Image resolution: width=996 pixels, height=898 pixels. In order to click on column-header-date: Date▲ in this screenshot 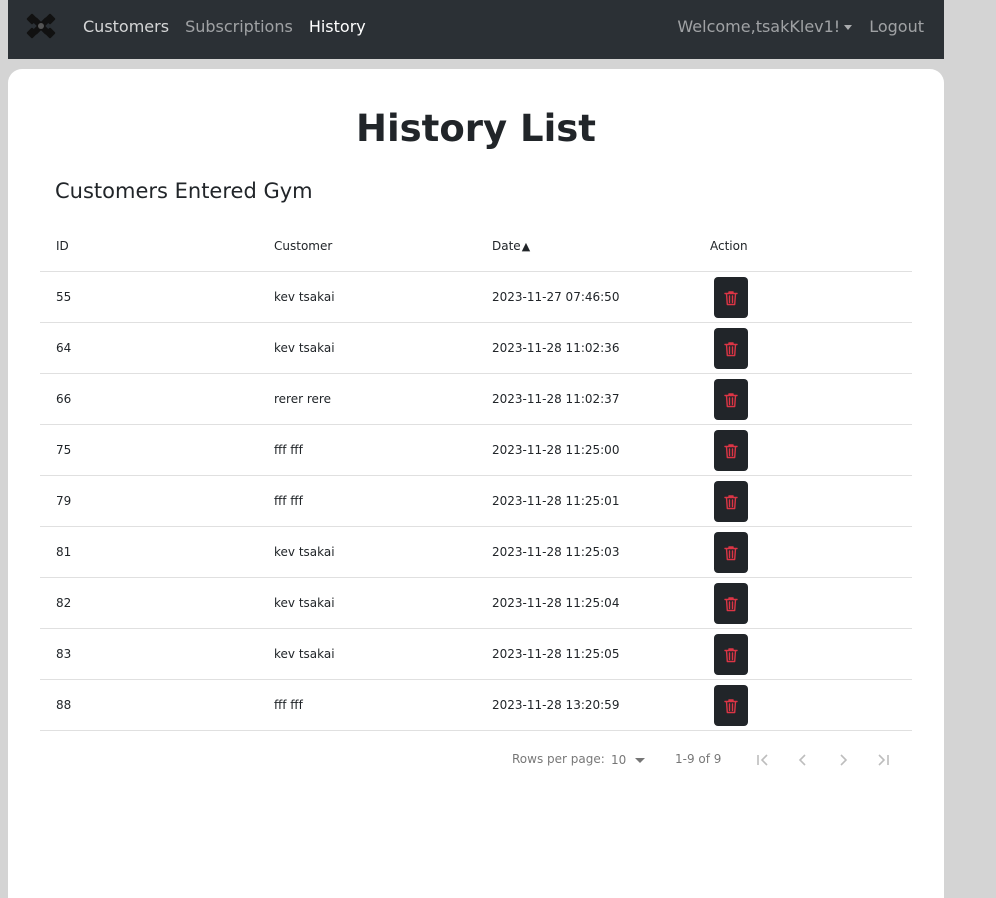, I will do `click(511, 246)`.